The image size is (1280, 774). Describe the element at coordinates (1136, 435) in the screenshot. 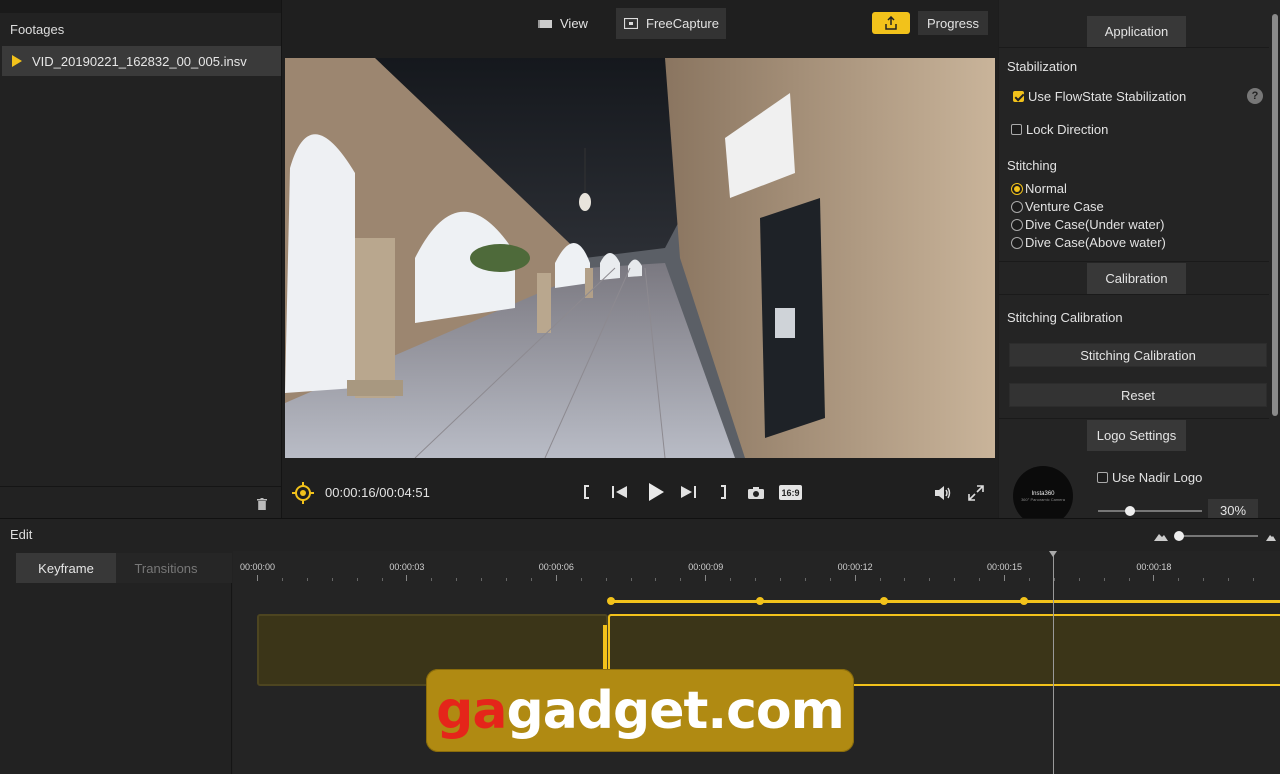

I see `logo-settings-tab: Logo Settings` at that location.